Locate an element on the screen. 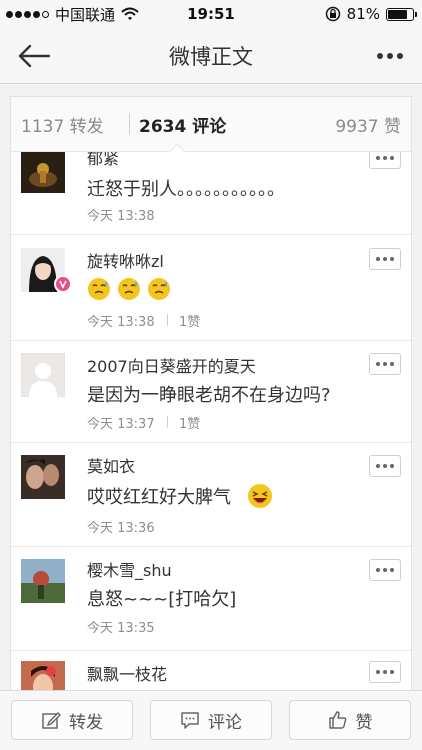 This screenshot has width=422, height=750. navigation-bar: 微博正文 is located at coordinates (211, 56).